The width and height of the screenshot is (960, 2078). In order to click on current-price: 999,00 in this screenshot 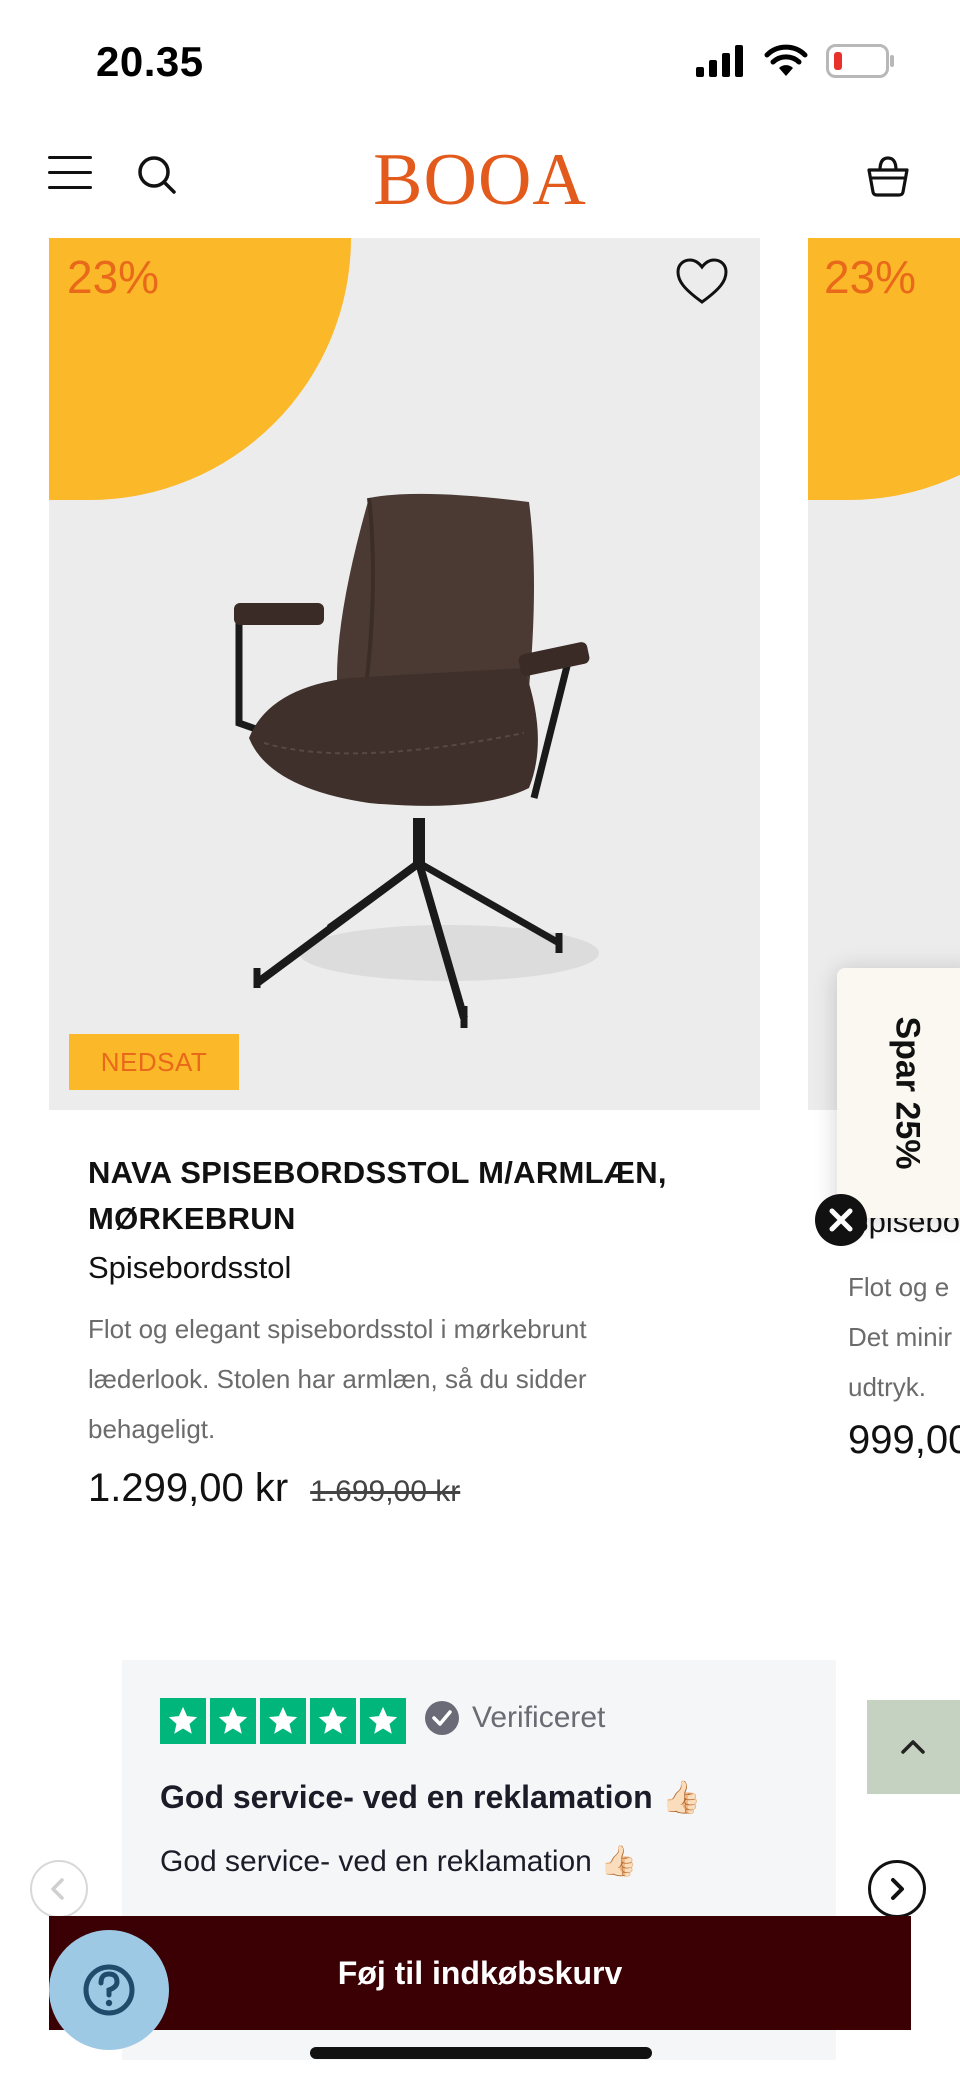, I will do `click(904, 1440)`.